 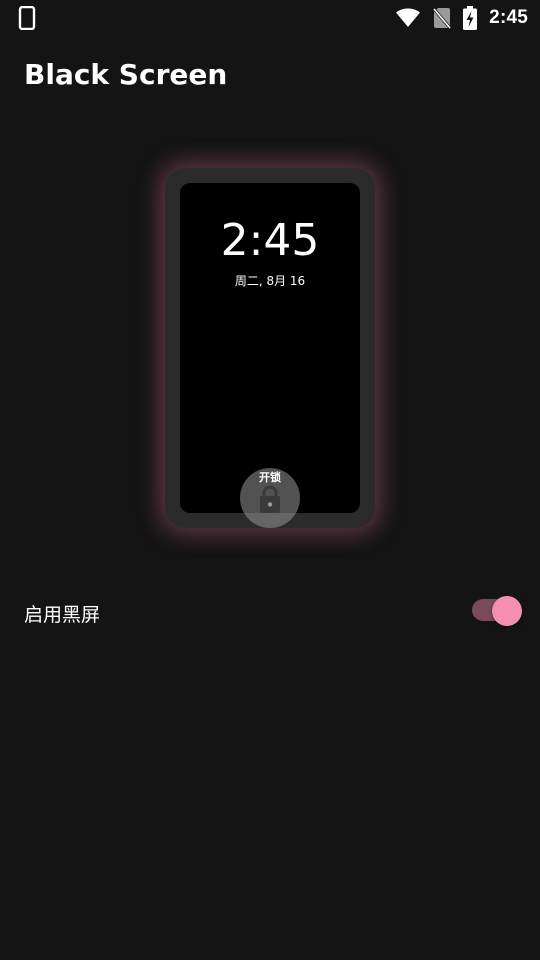 I want to click on unlock-button: 开锁, so click(x=270, y=498).